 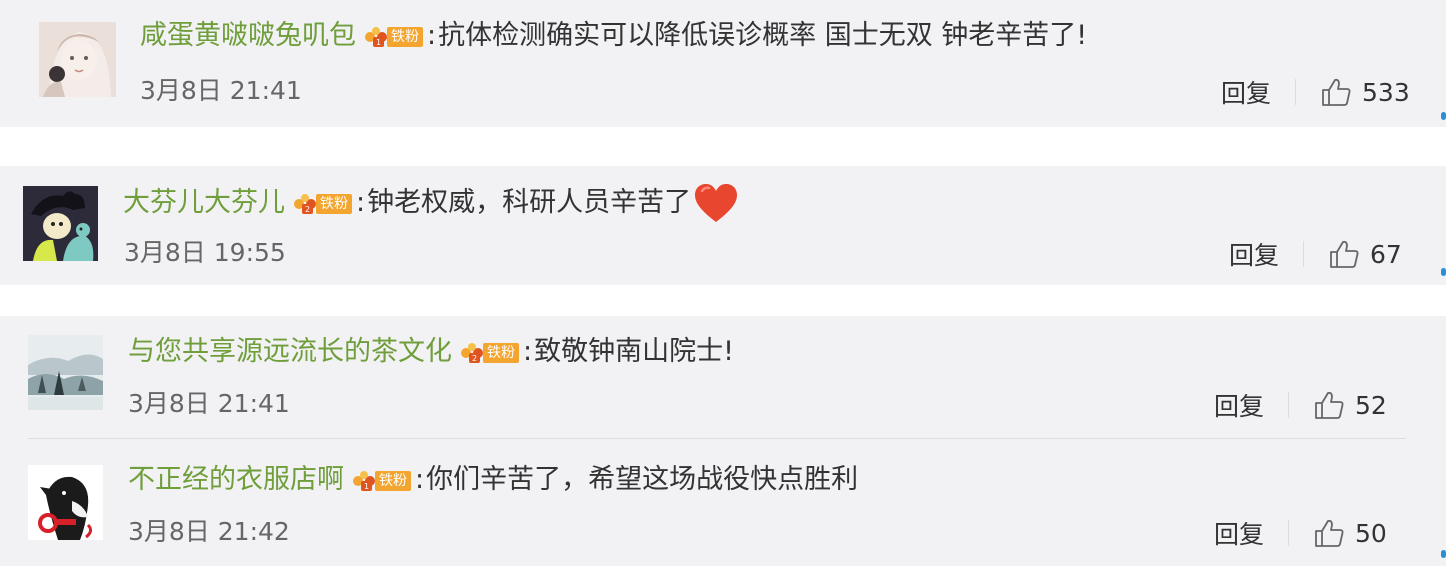 I want to click on comment-text: 抗体检测确实可以降低误诊概率 国士无双 钟老辛苦了!, so click(x=763, y=35).